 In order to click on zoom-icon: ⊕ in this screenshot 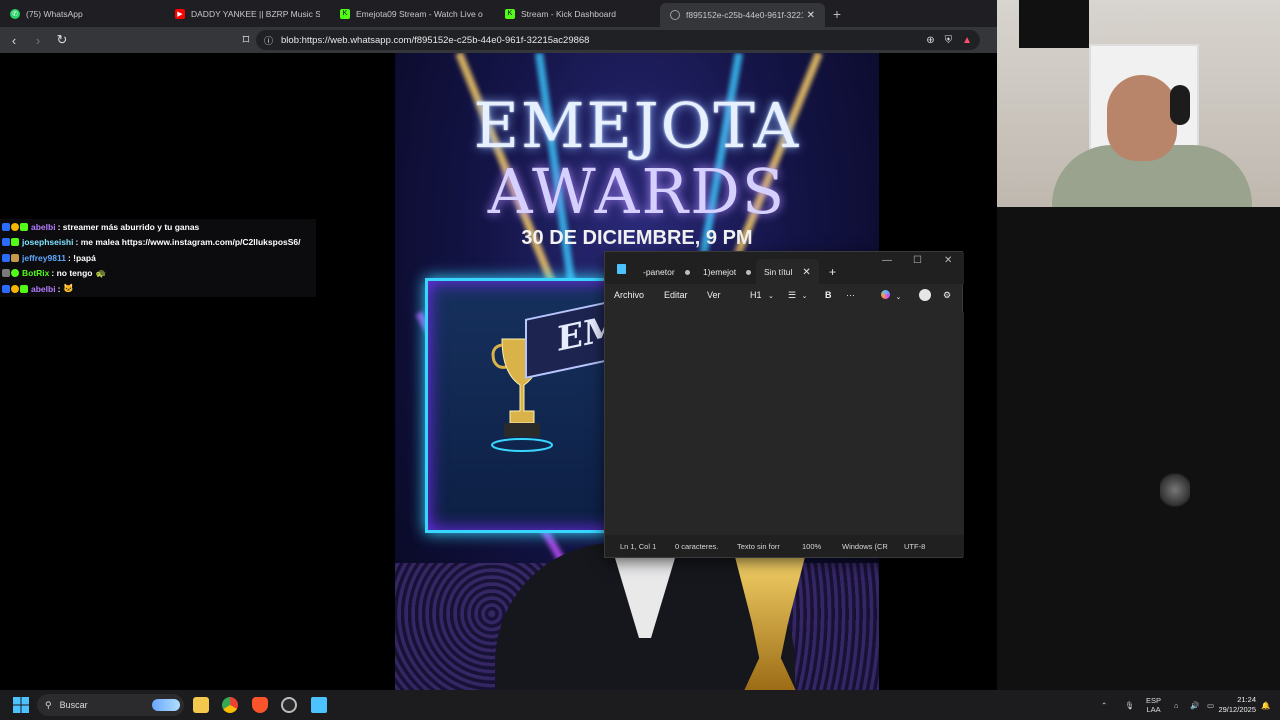, I will do `click(930, 40)`.